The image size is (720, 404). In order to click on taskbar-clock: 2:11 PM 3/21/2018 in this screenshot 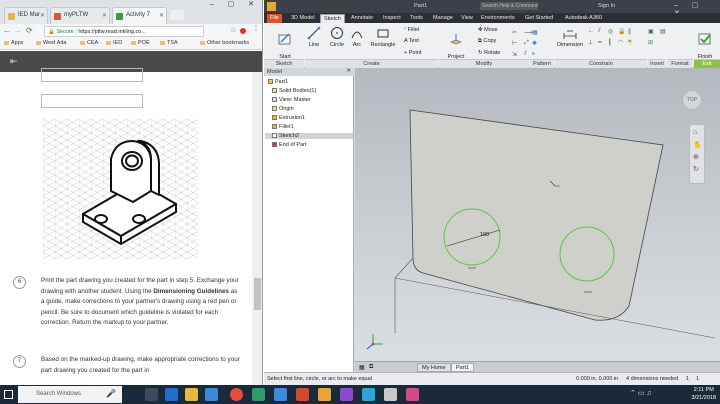, I will do `click(704, 394)`.